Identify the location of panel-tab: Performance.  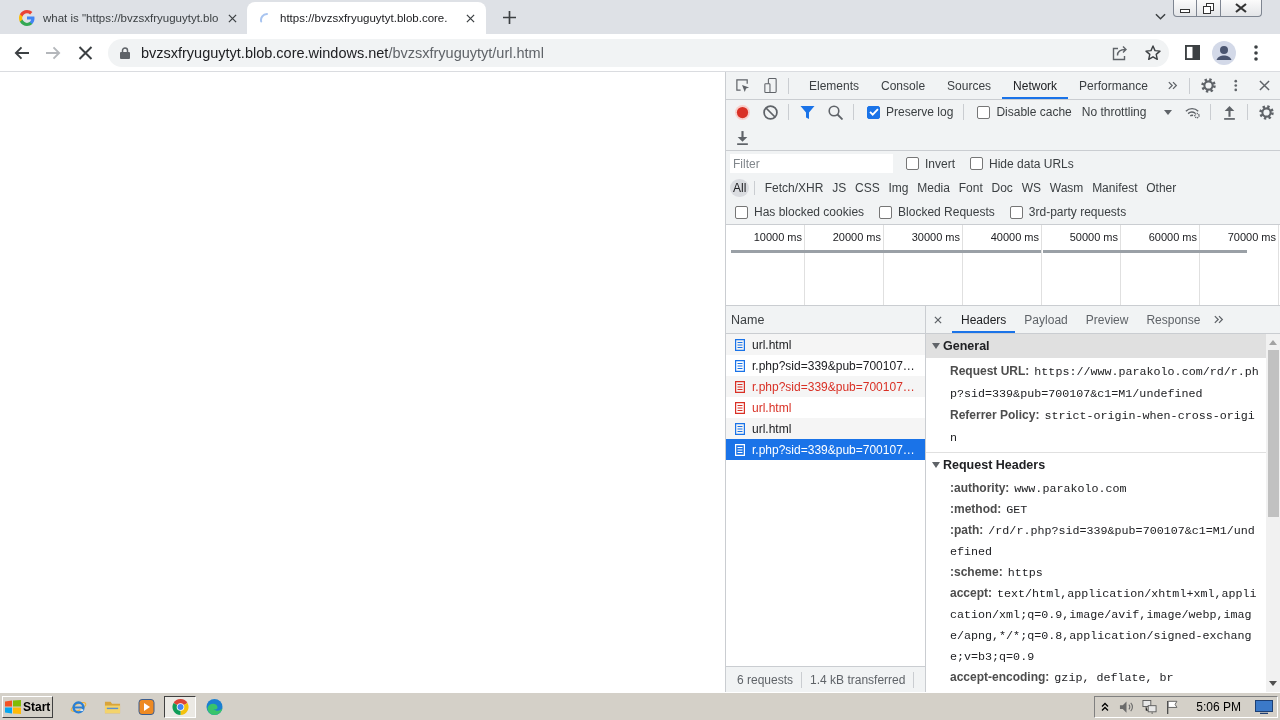
(1113, 85).